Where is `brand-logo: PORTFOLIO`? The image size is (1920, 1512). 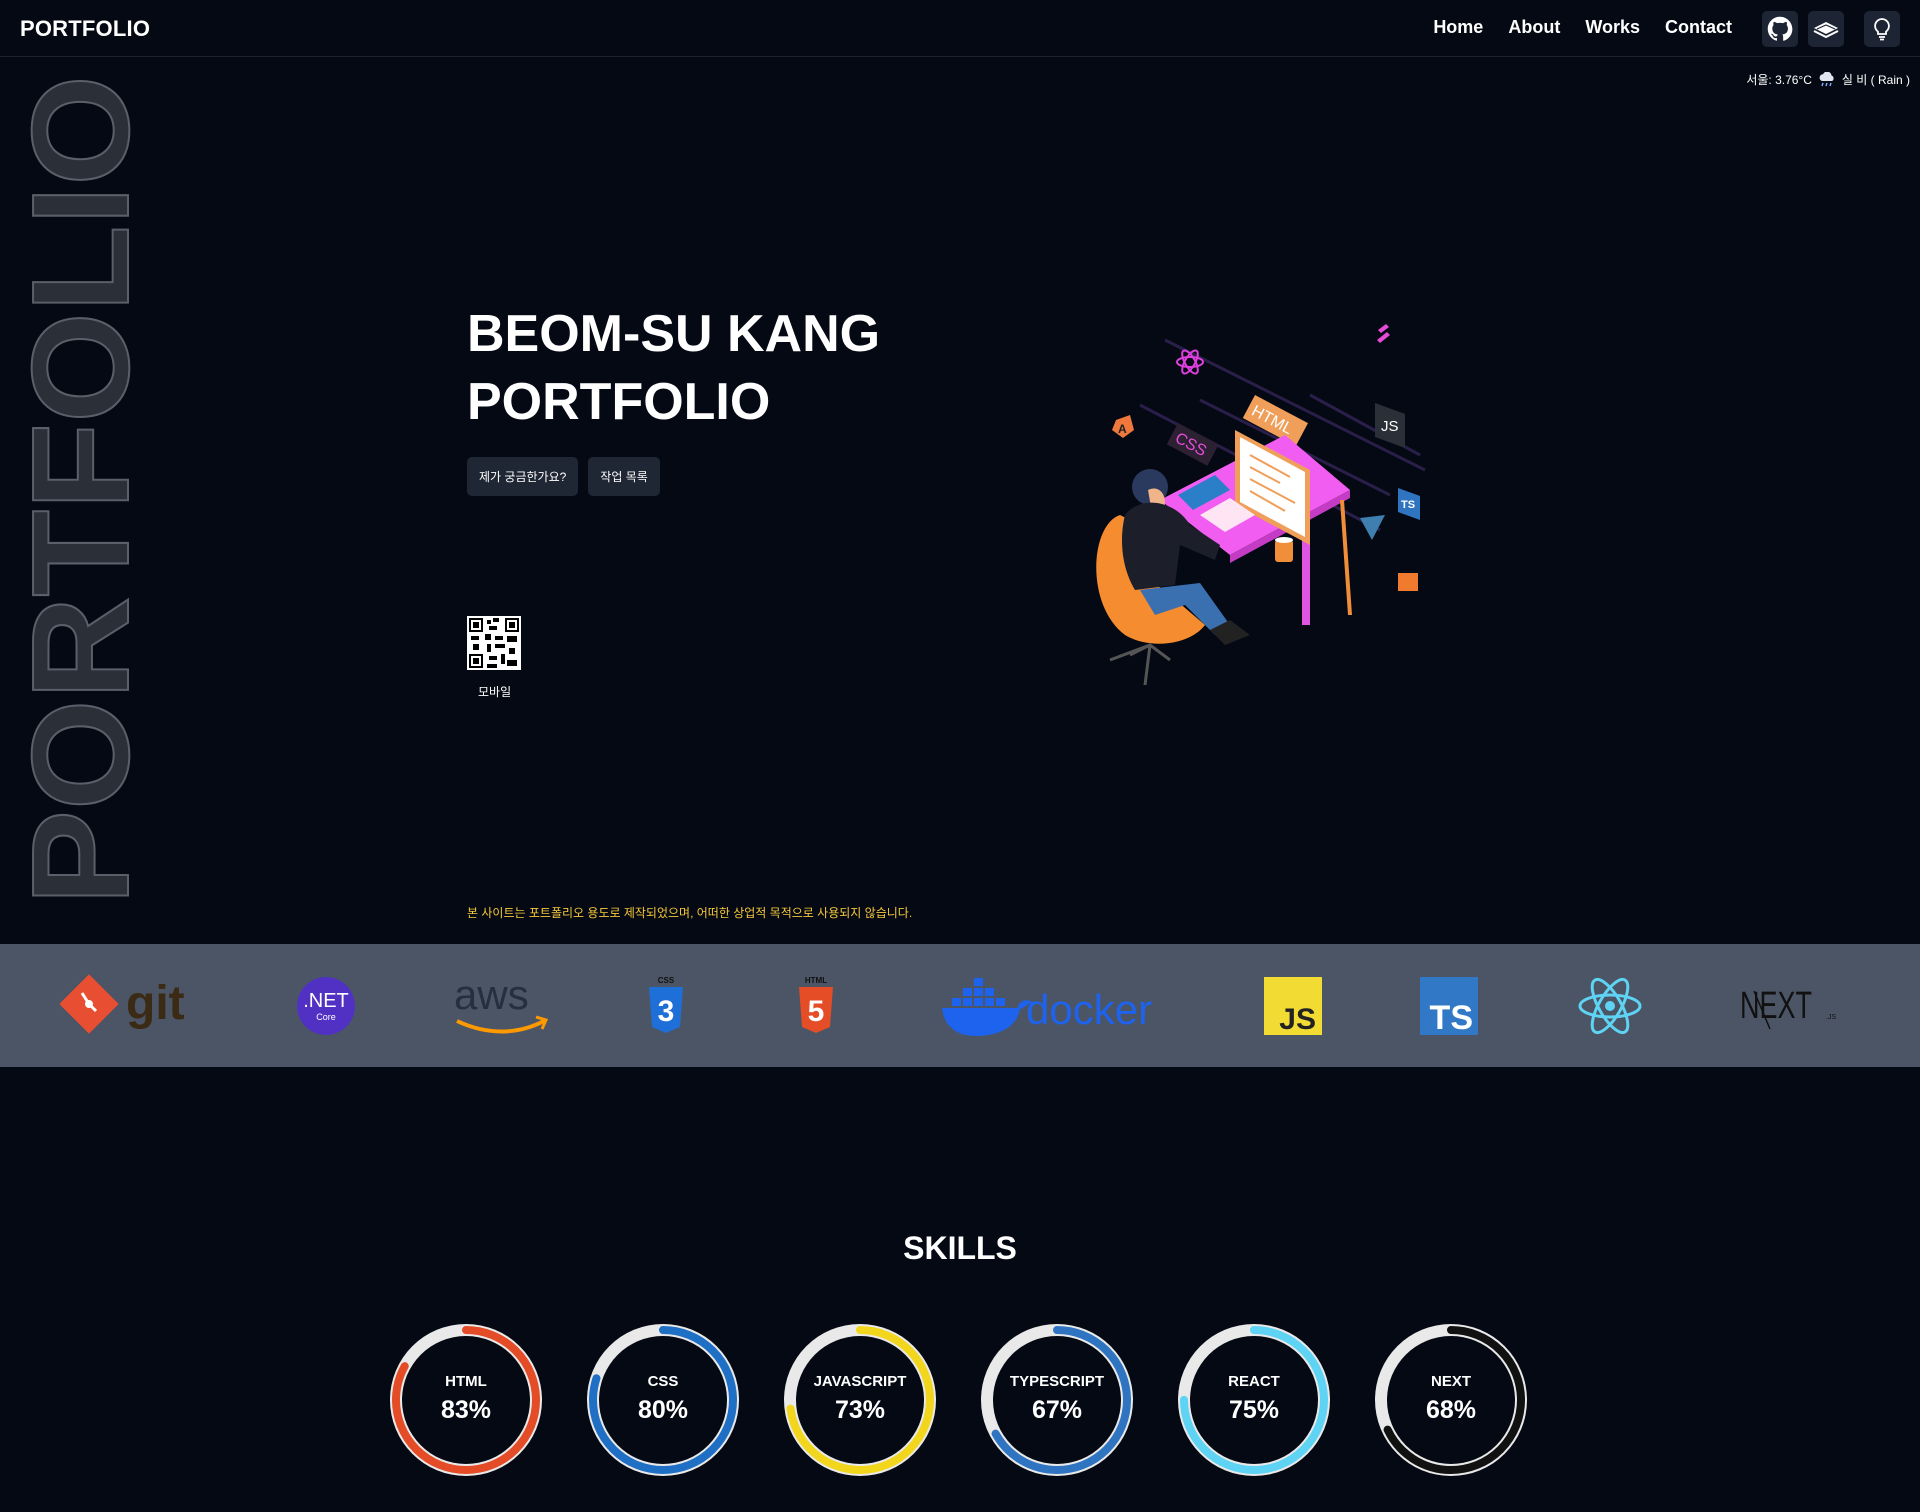 brand-logo: PORTFOLIO is located at coordinates (85, 29).